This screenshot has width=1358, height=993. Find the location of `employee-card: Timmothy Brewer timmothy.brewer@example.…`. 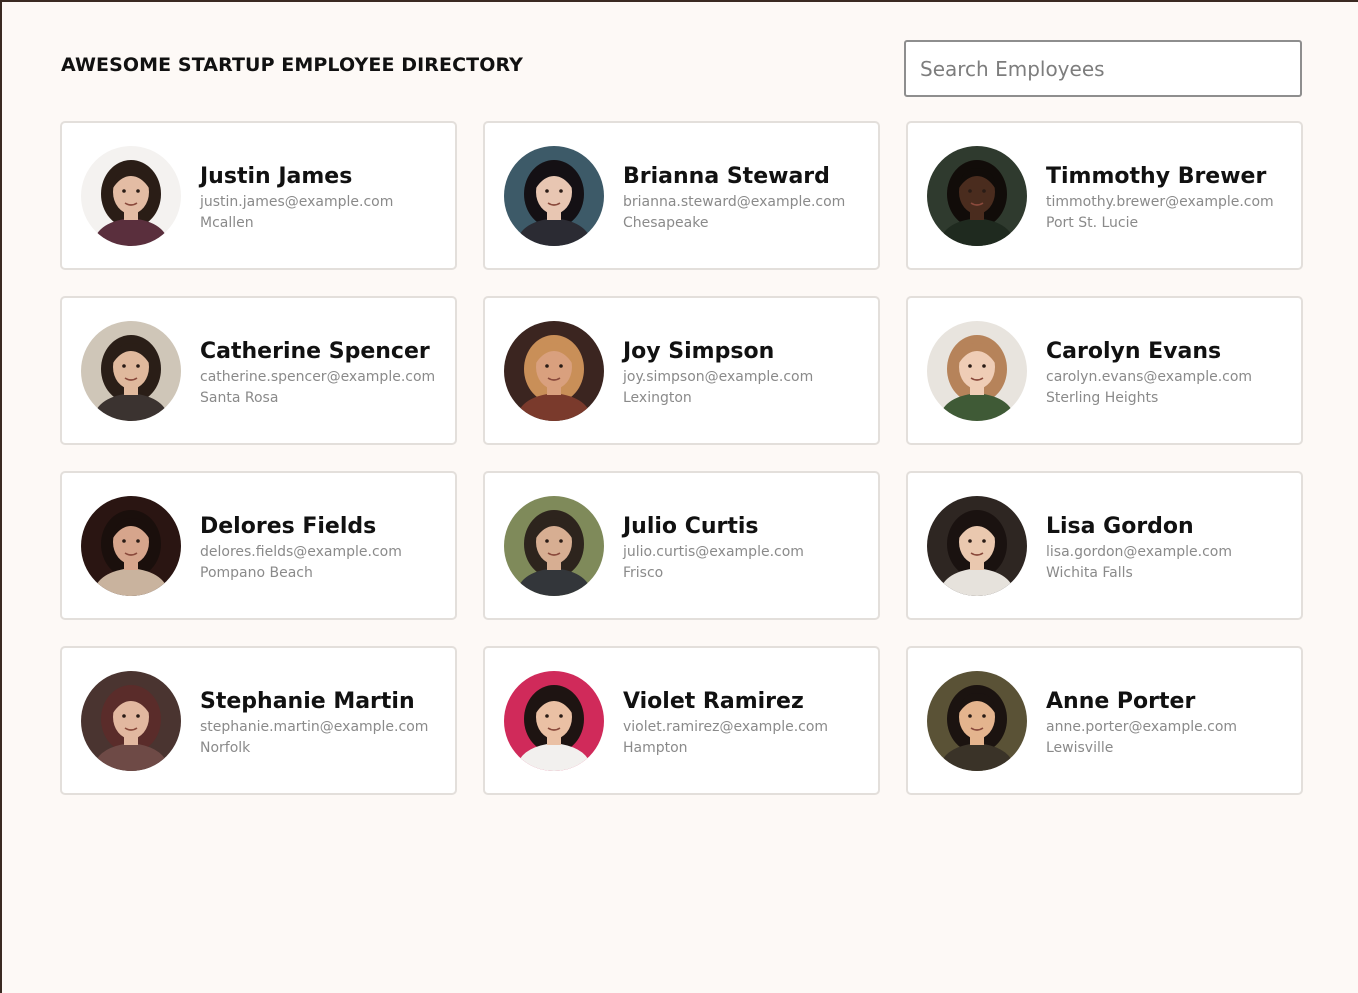

employee-card: Timmothy Brewer timmothy.brewer@example.… is located at coordinates (1104, 195).